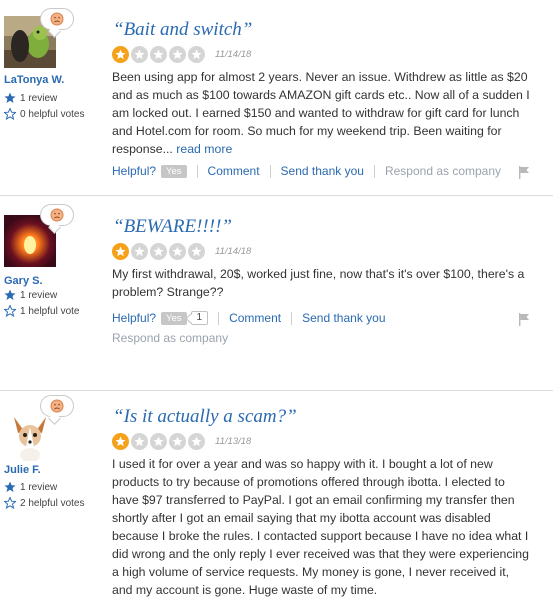 The width and height of the screenshot is (553, 600). Describe the element at coordinates (204, 149) in the screenshot. I see `read-more-link: read more` at that location.